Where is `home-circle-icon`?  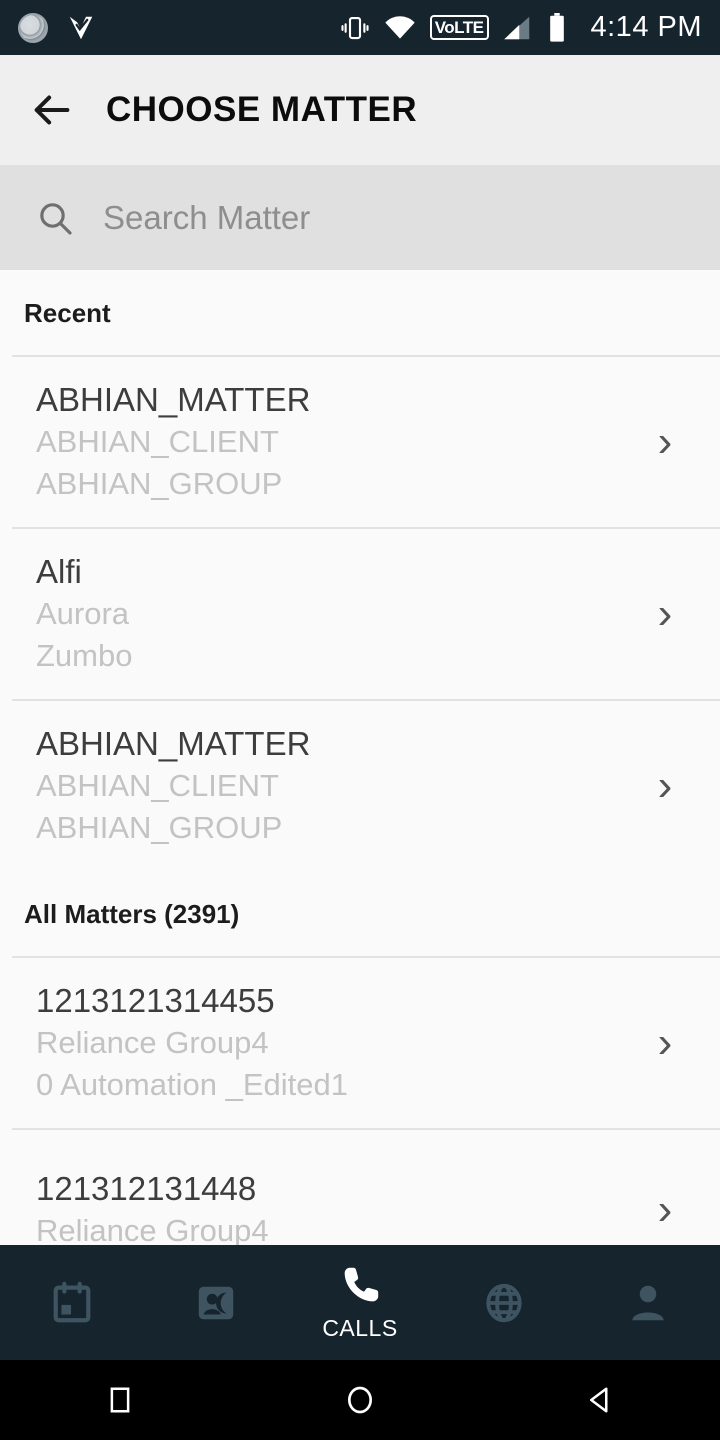
home-circle-icon is located at coordinates (360, 1400).